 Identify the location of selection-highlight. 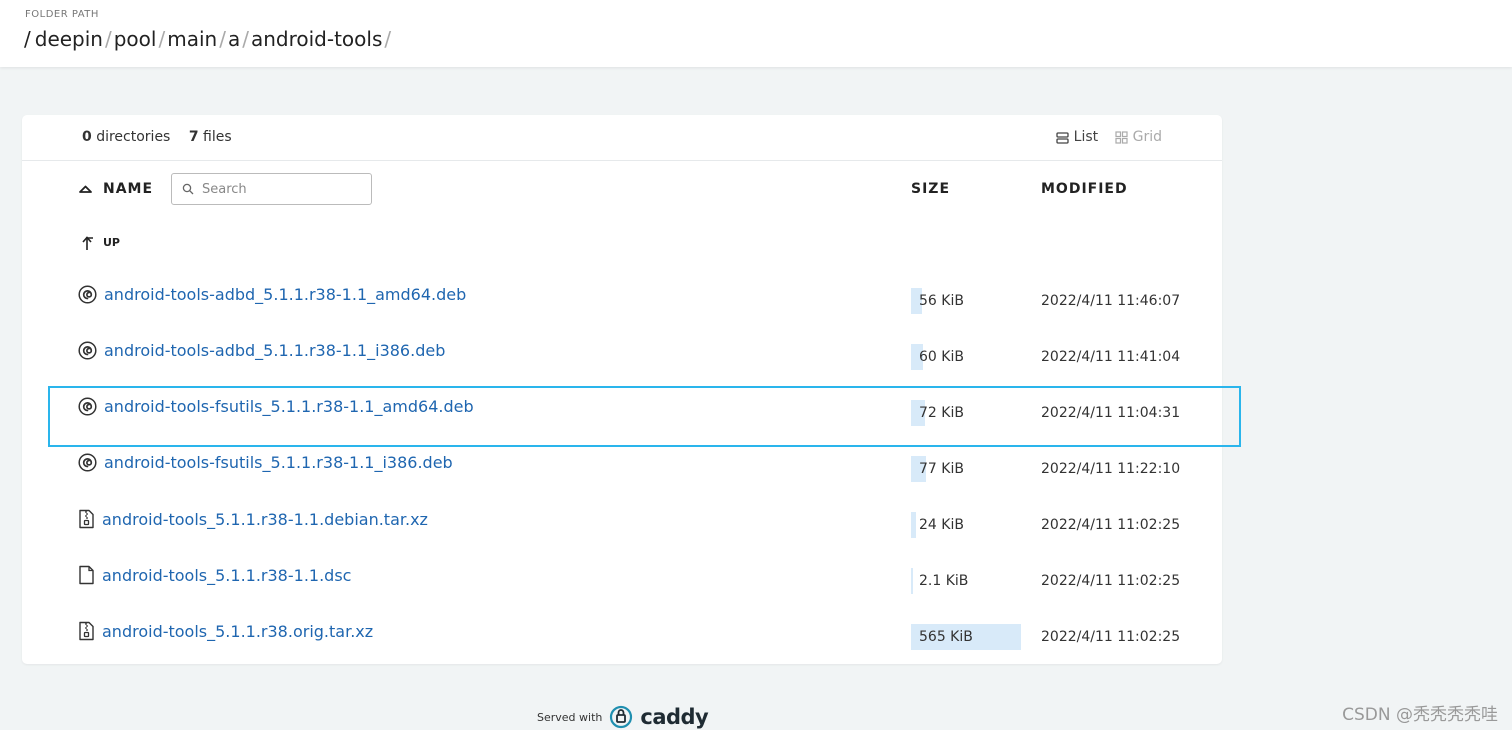
(644, 416).